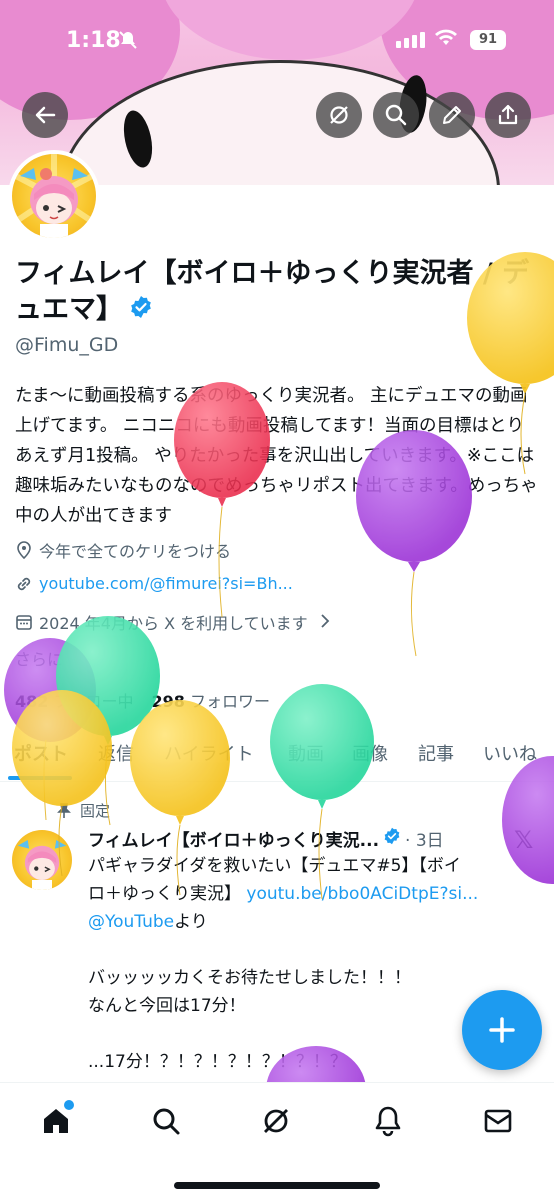  I want to click on display-name: フィムレイ【ボイロ＋ゆっくり実況者 / デュエマ】, so click(272, 291).